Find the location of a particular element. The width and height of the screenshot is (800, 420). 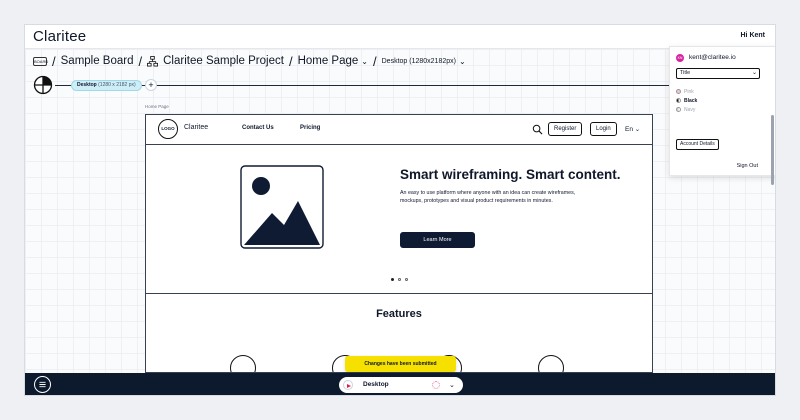

user-greeting: Hi Kent is located at coordinates (753, 35).